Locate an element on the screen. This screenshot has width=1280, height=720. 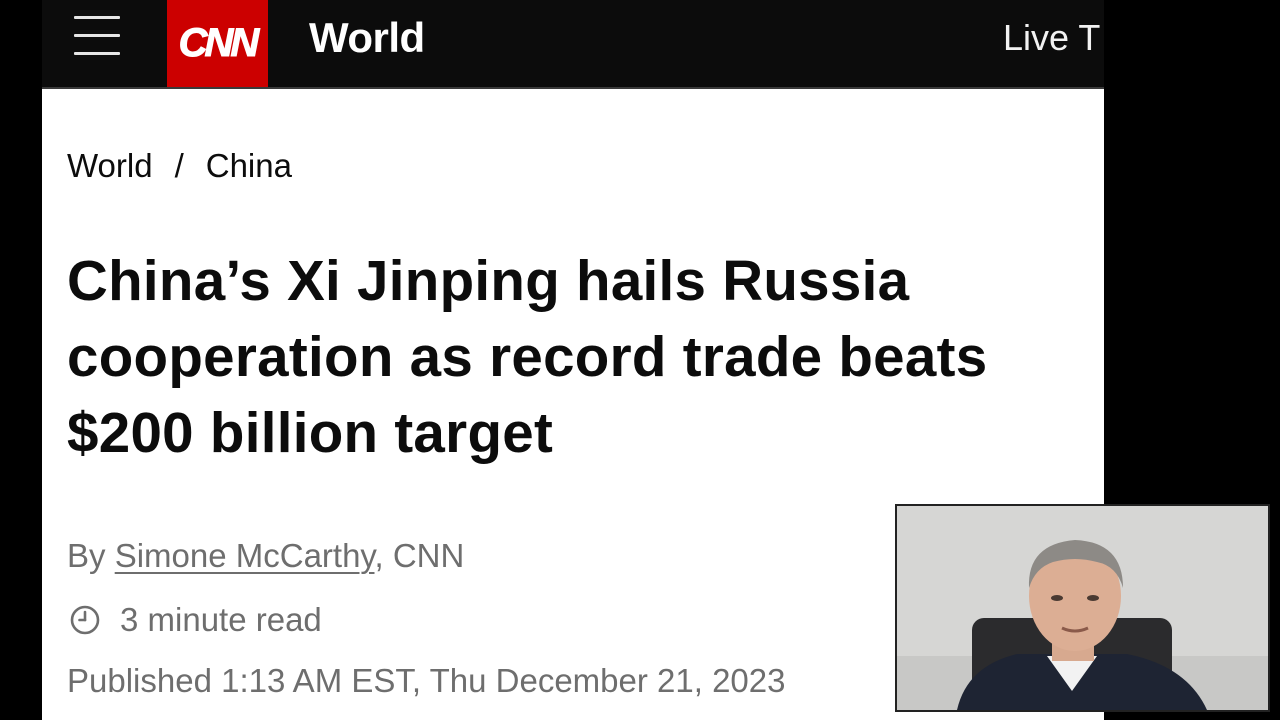
cnn-logo-text: CNN is located at coordinates (219, 43).